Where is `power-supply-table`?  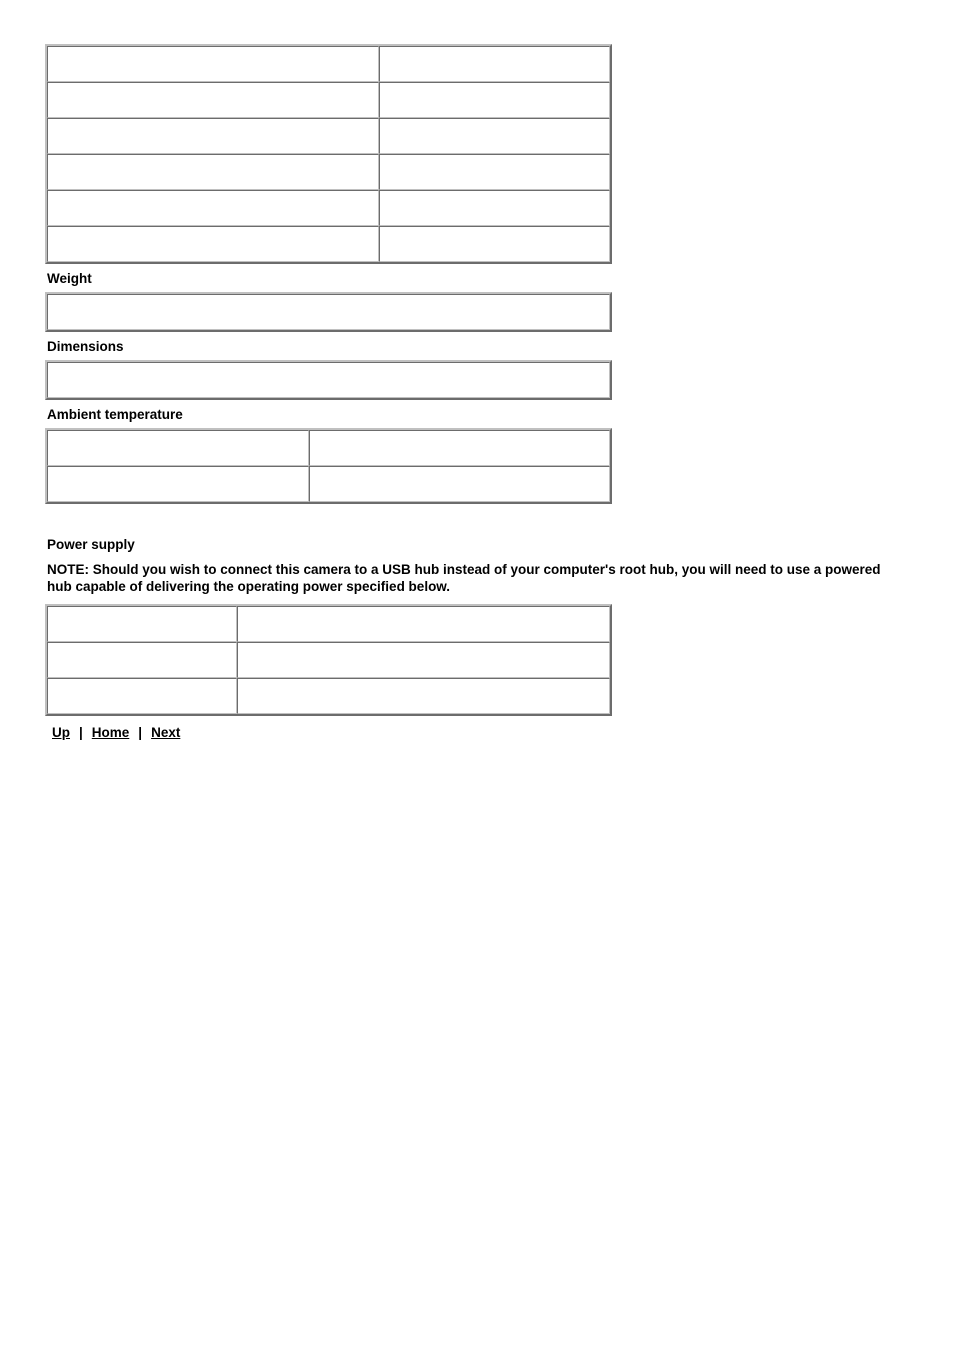
power-supply-table is located at coordinates (328, 660).